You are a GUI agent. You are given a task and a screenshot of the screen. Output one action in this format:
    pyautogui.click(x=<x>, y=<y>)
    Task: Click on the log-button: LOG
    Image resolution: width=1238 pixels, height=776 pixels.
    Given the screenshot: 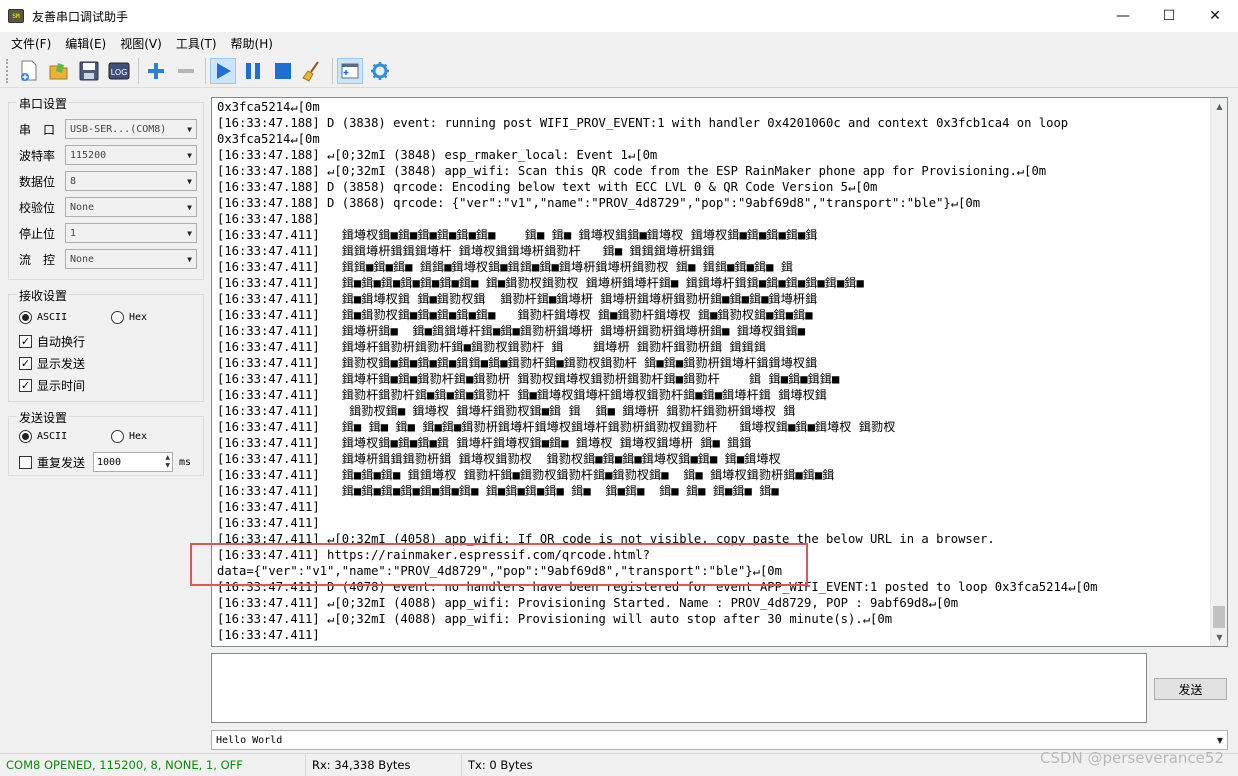 What is the action you would take?
    pyautogui.click(x=119, y=71)
    